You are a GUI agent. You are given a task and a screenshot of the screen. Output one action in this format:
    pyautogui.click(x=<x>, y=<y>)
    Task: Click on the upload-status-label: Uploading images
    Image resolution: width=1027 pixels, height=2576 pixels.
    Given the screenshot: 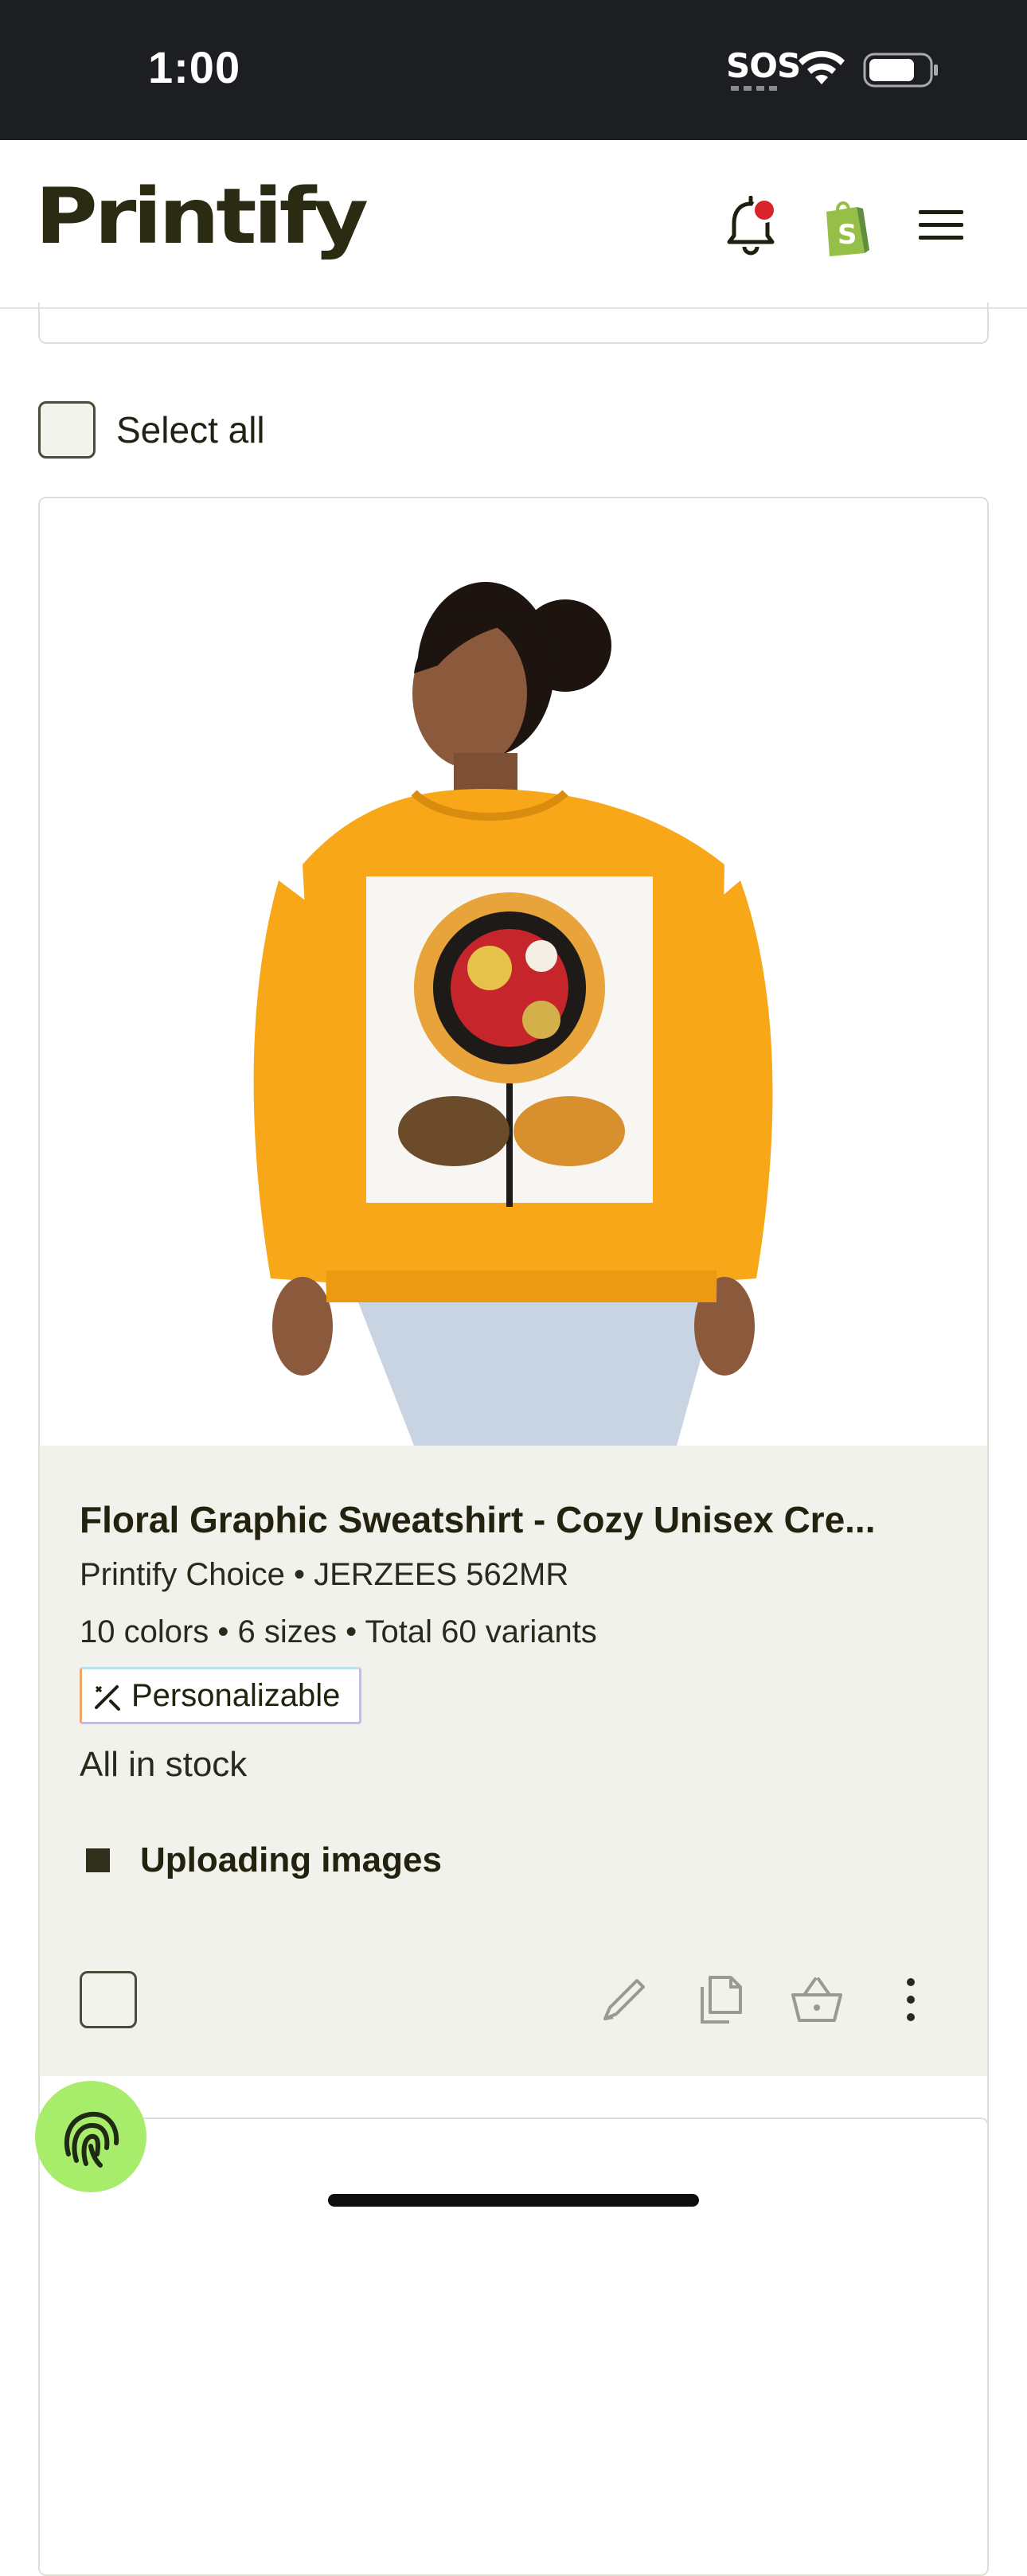 What is the action you would take?
    pyautogui.click(x=291, y=1859)
    